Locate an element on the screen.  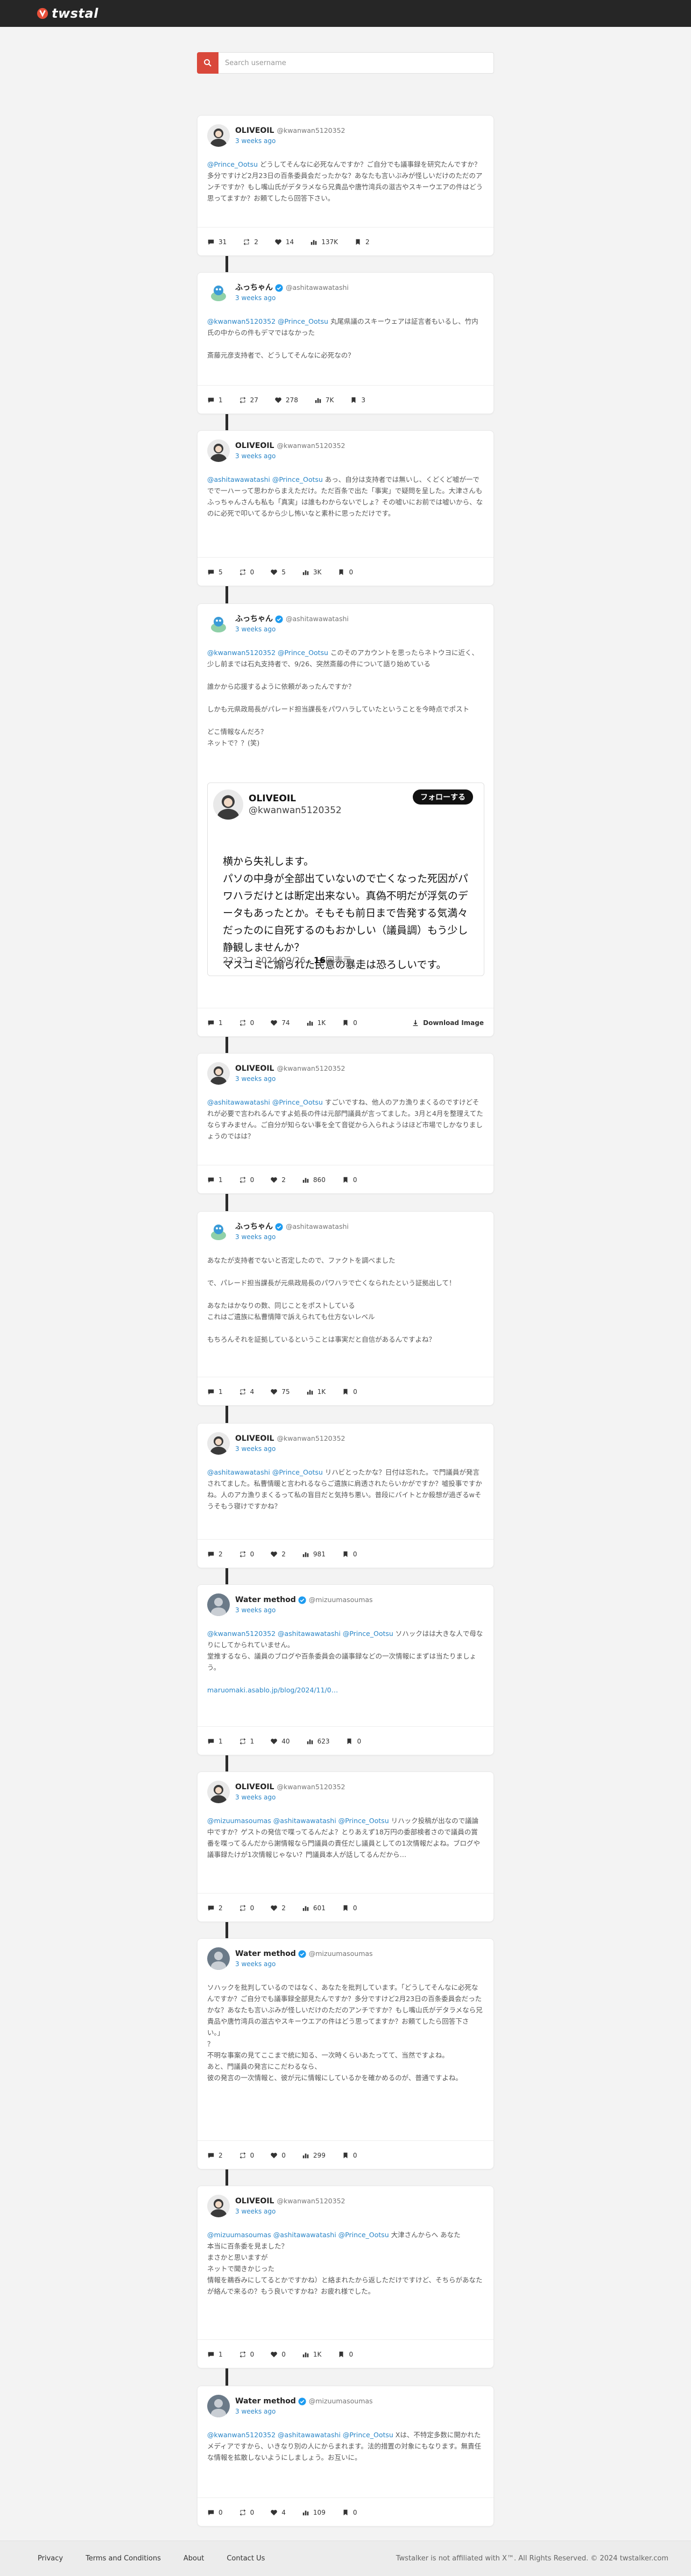
retweet-stat: 1 is located at coordinates (246, 1741).